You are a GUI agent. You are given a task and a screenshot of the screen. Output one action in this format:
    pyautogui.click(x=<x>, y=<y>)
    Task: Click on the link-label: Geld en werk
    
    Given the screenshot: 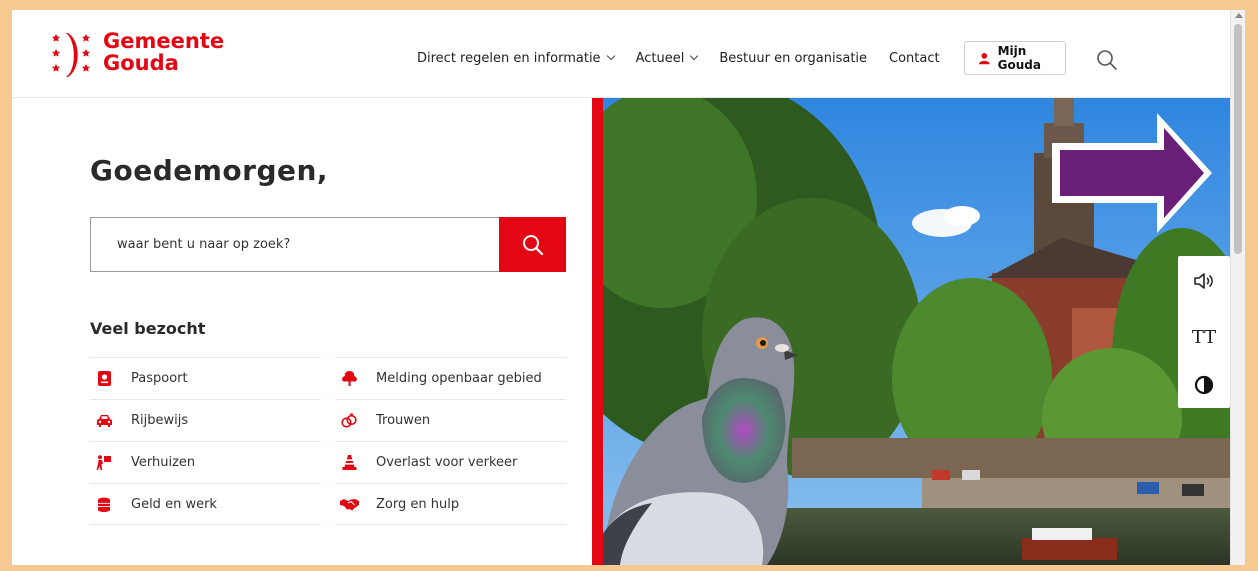 What is the action you would take?
    pyautogui.click(x=174, y=504)
    